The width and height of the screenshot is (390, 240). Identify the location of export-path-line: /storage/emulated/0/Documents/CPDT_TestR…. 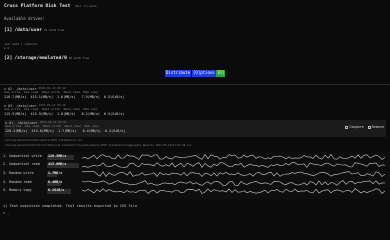
(43, 140).